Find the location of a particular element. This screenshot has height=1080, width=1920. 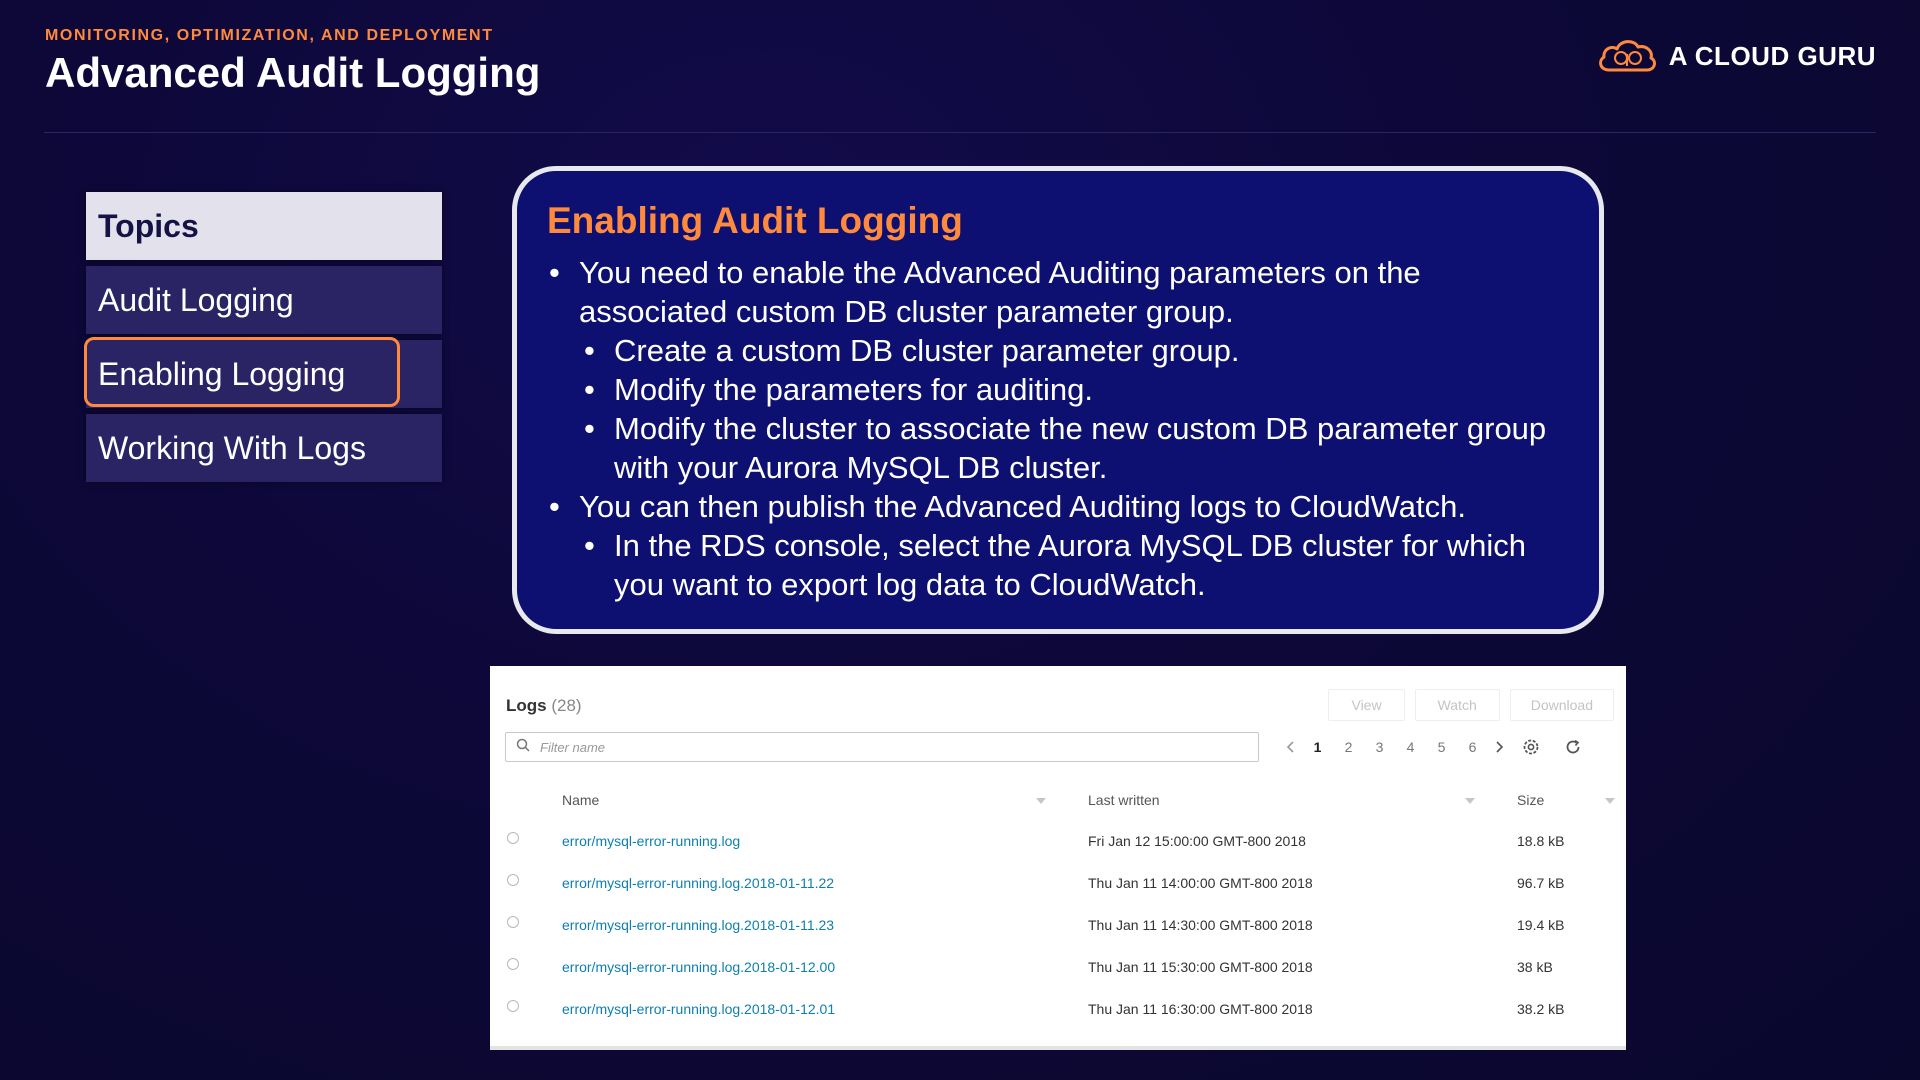

page-5: 5 is located at coordinates (1441, 747).